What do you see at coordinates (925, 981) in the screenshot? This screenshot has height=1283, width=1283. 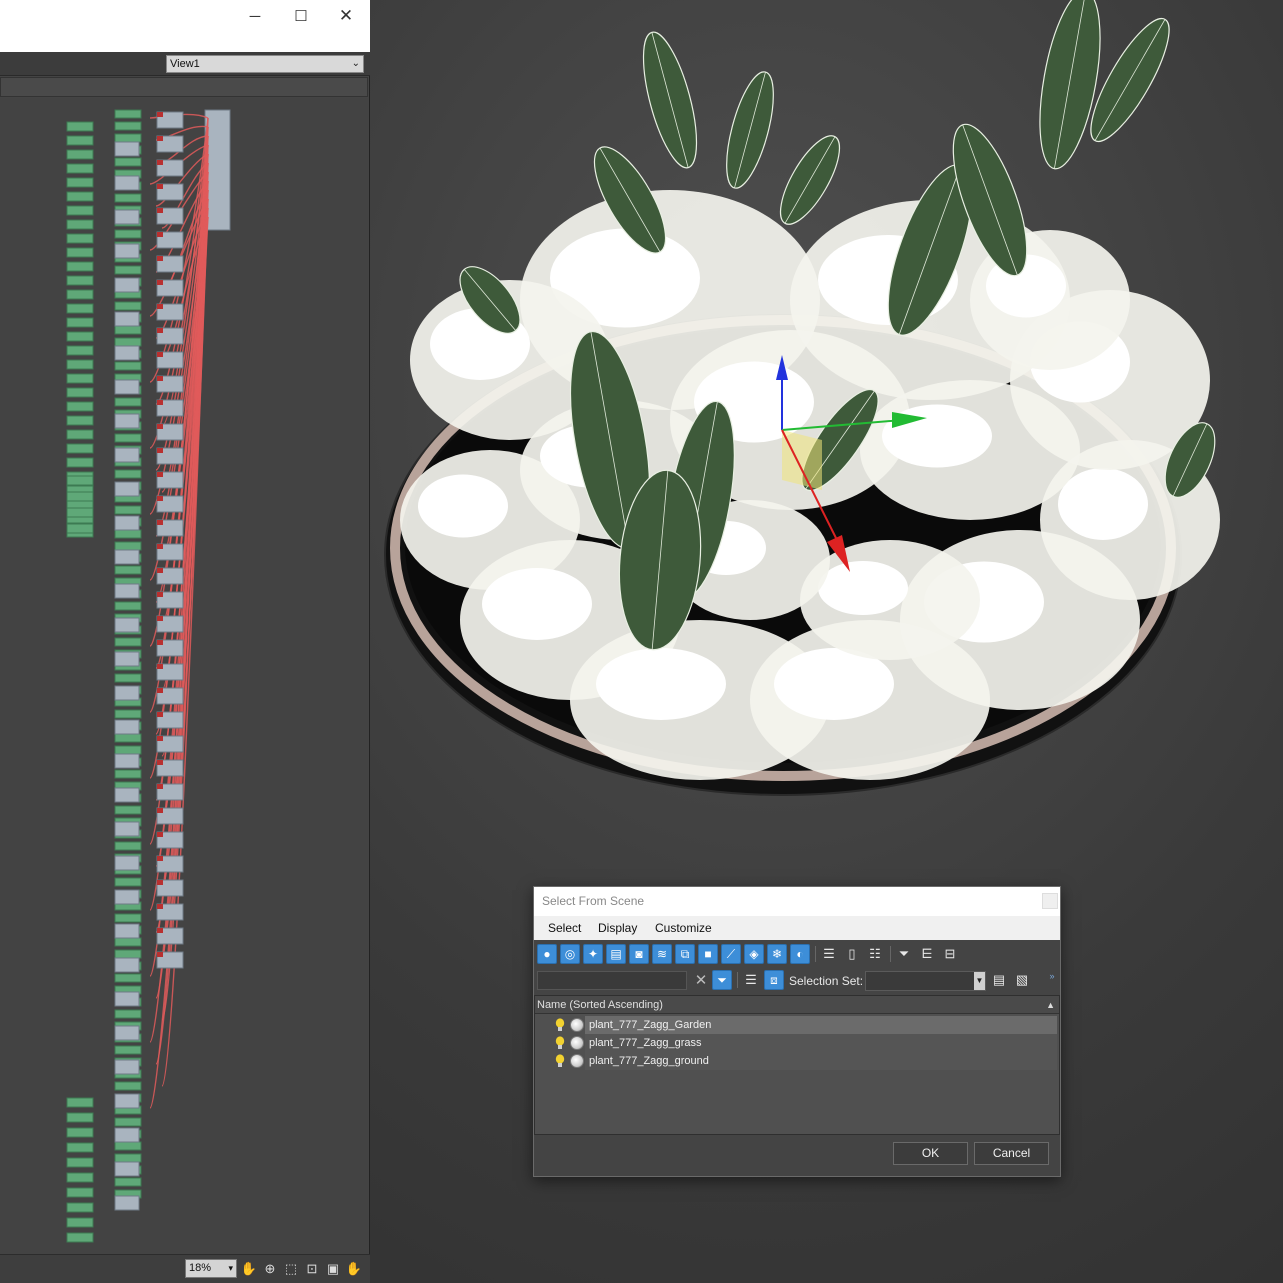 I see `selection-set-dropdown: ▼` at bounding box center [925, 981].